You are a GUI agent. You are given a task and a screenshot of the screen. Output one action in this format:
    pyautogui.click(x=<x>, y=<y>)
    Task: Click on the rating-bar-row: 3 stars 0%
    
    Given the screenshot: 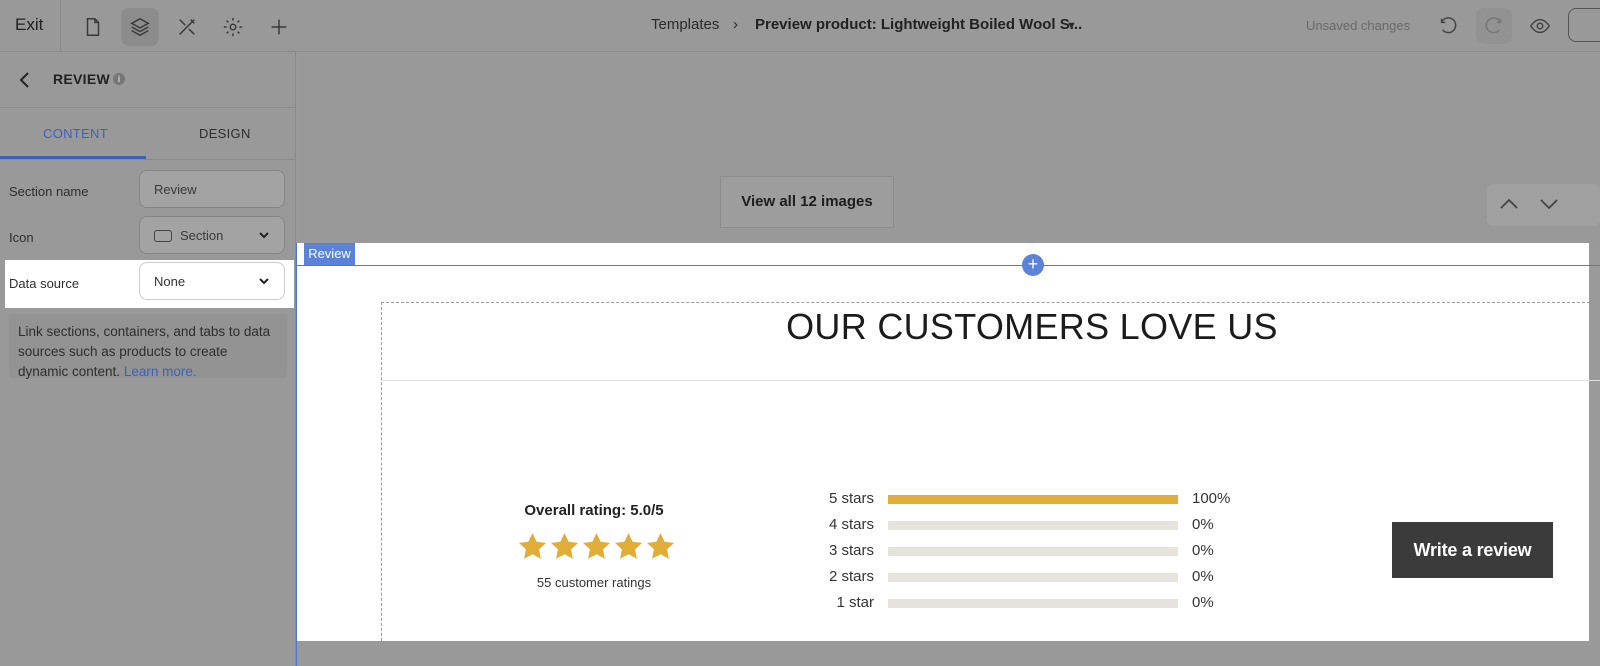 What is the action you would take?
    pyautogui.click(x=1020, y=552)
    